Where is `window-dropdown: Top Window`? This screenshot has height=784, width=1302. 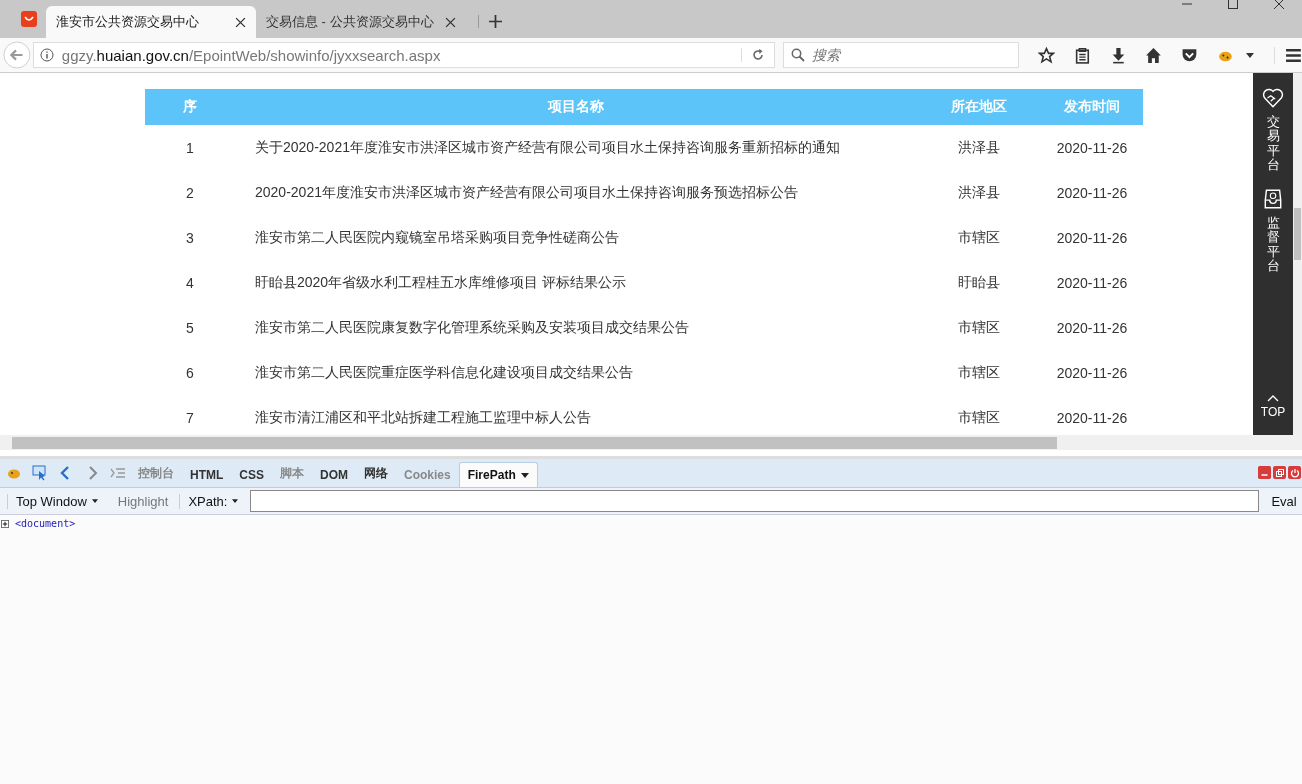
window-dropdown: Top Window is located at coordinates (56, 501).